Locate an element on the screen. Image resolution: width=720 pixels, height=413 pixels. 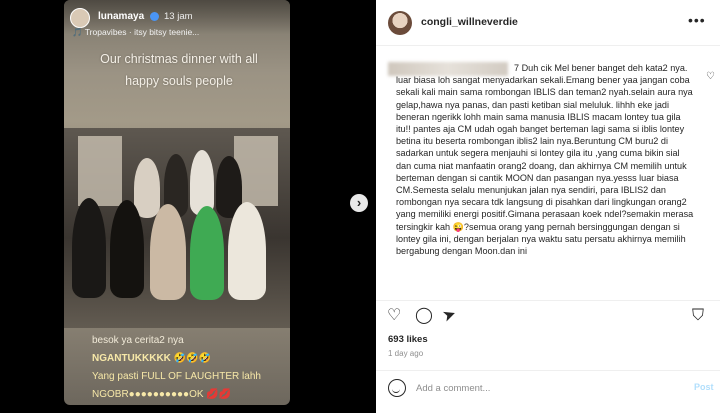
emoji-icon is located at coordinates (397, 388).